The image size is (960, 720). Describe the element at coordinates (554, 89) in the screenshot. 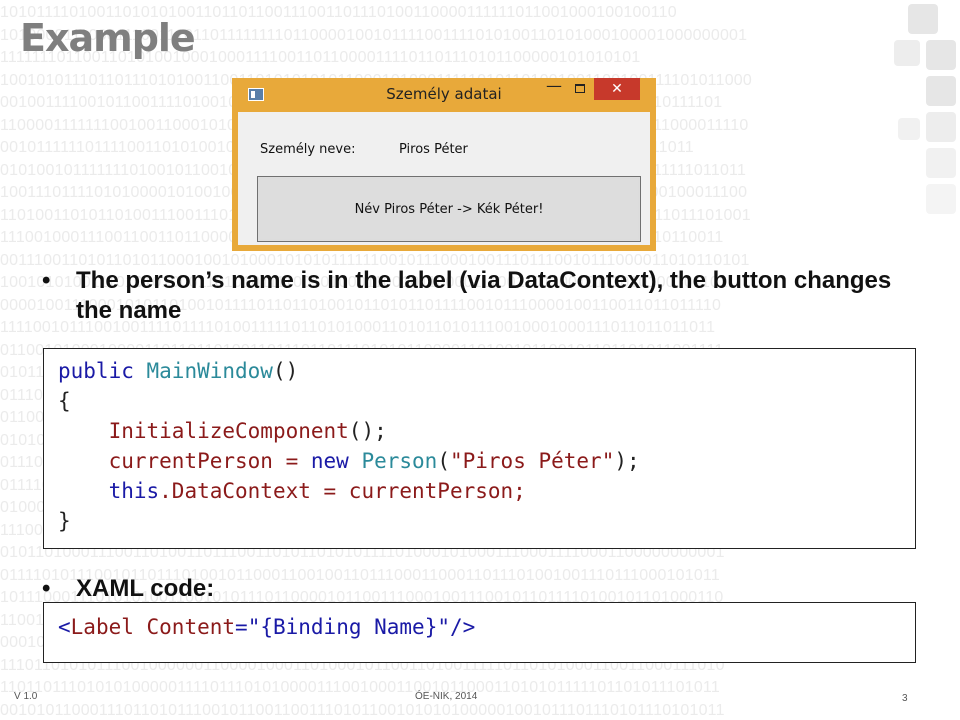

I see `minimize-button: —` at that location.